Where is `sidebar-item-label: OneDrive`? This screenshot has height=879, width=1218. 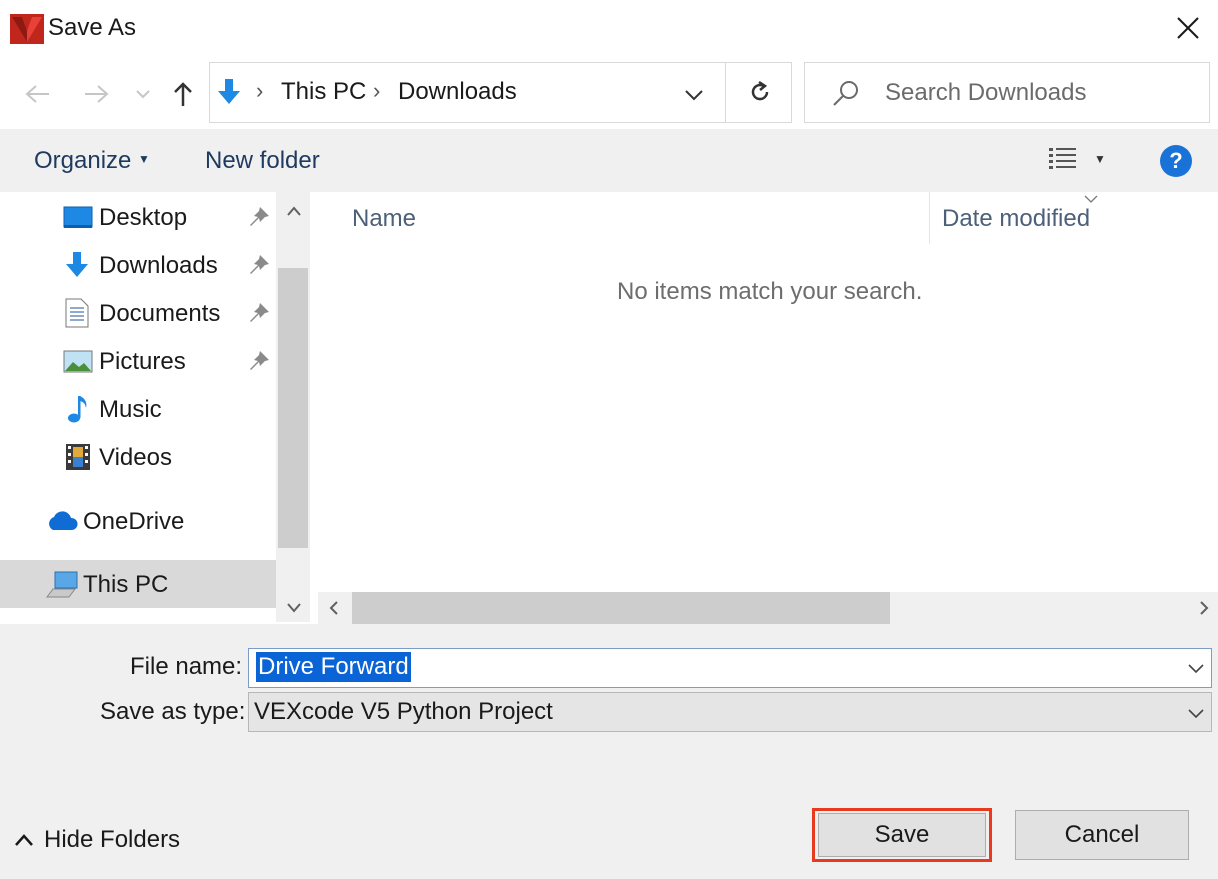 sidebar-item-label: OneDrive is located at coordinates (134, 521).